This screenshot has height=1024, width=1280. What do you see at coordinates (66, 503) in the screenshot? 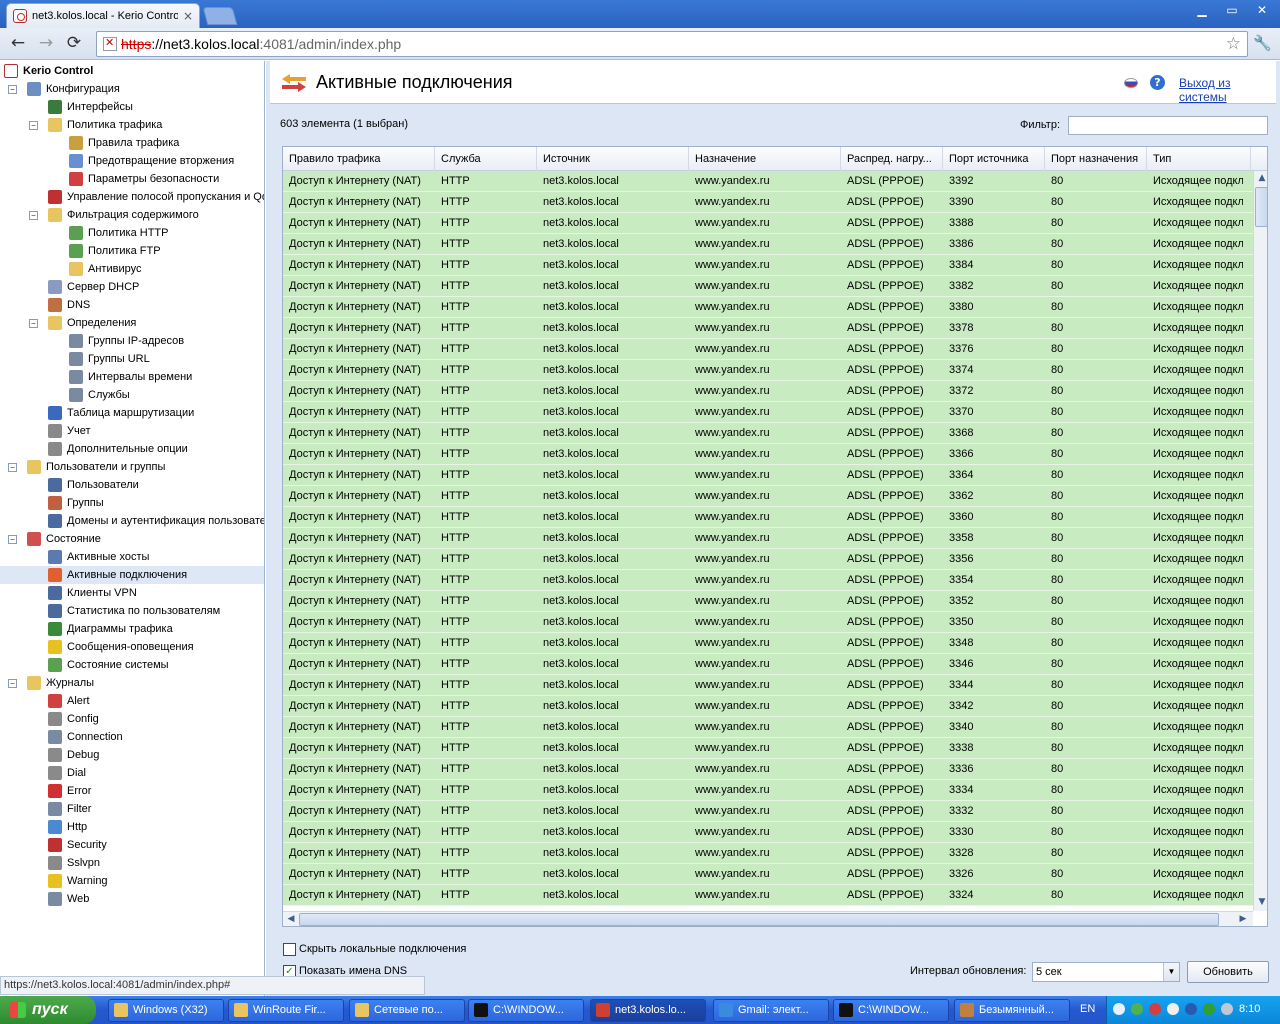
I see `tree-item: Группы` at bounding box center [66, 503].